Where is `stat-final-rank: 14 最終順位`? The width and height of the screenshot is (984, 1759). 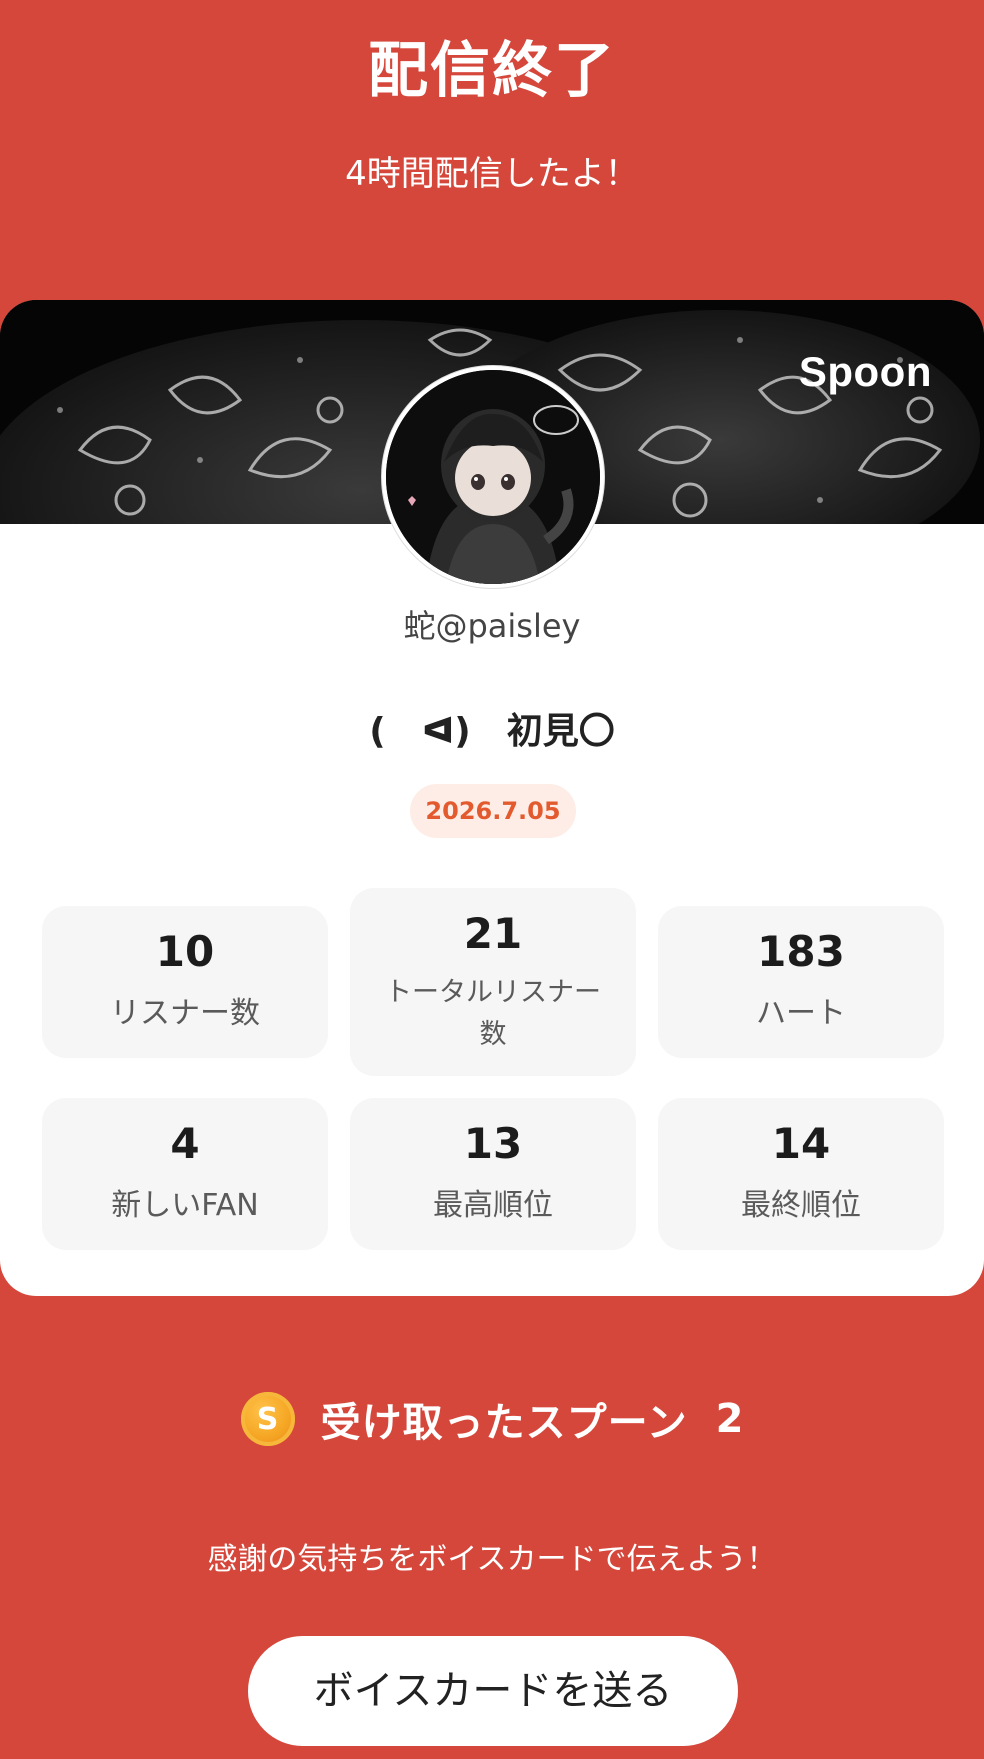
stat-final-rank: 14 最終順位 is located at coordinates (801, 1174).